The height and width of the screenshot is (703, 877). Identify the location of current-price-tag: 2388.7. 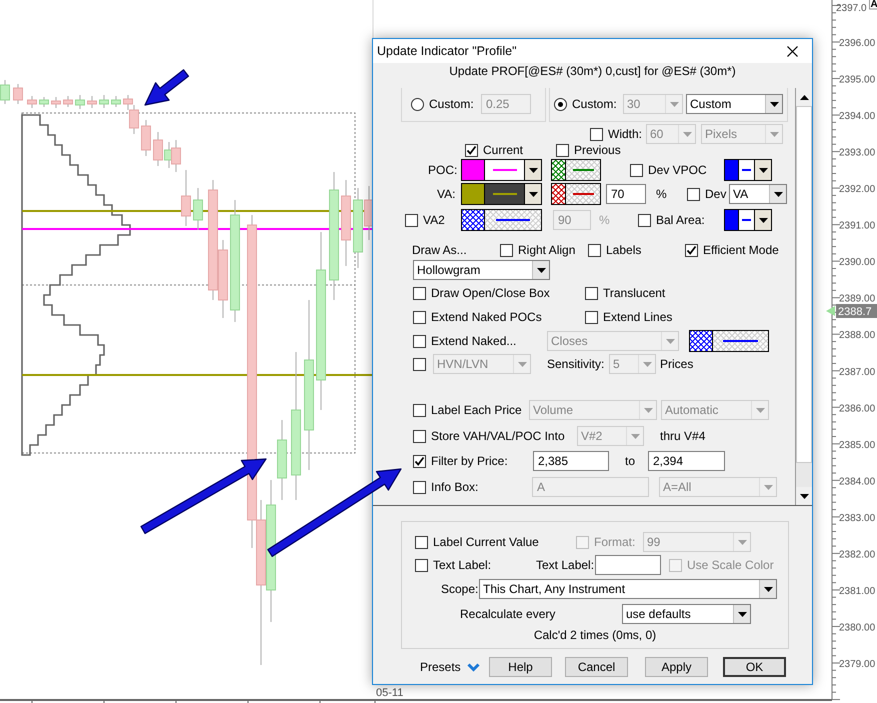
(856, 311).